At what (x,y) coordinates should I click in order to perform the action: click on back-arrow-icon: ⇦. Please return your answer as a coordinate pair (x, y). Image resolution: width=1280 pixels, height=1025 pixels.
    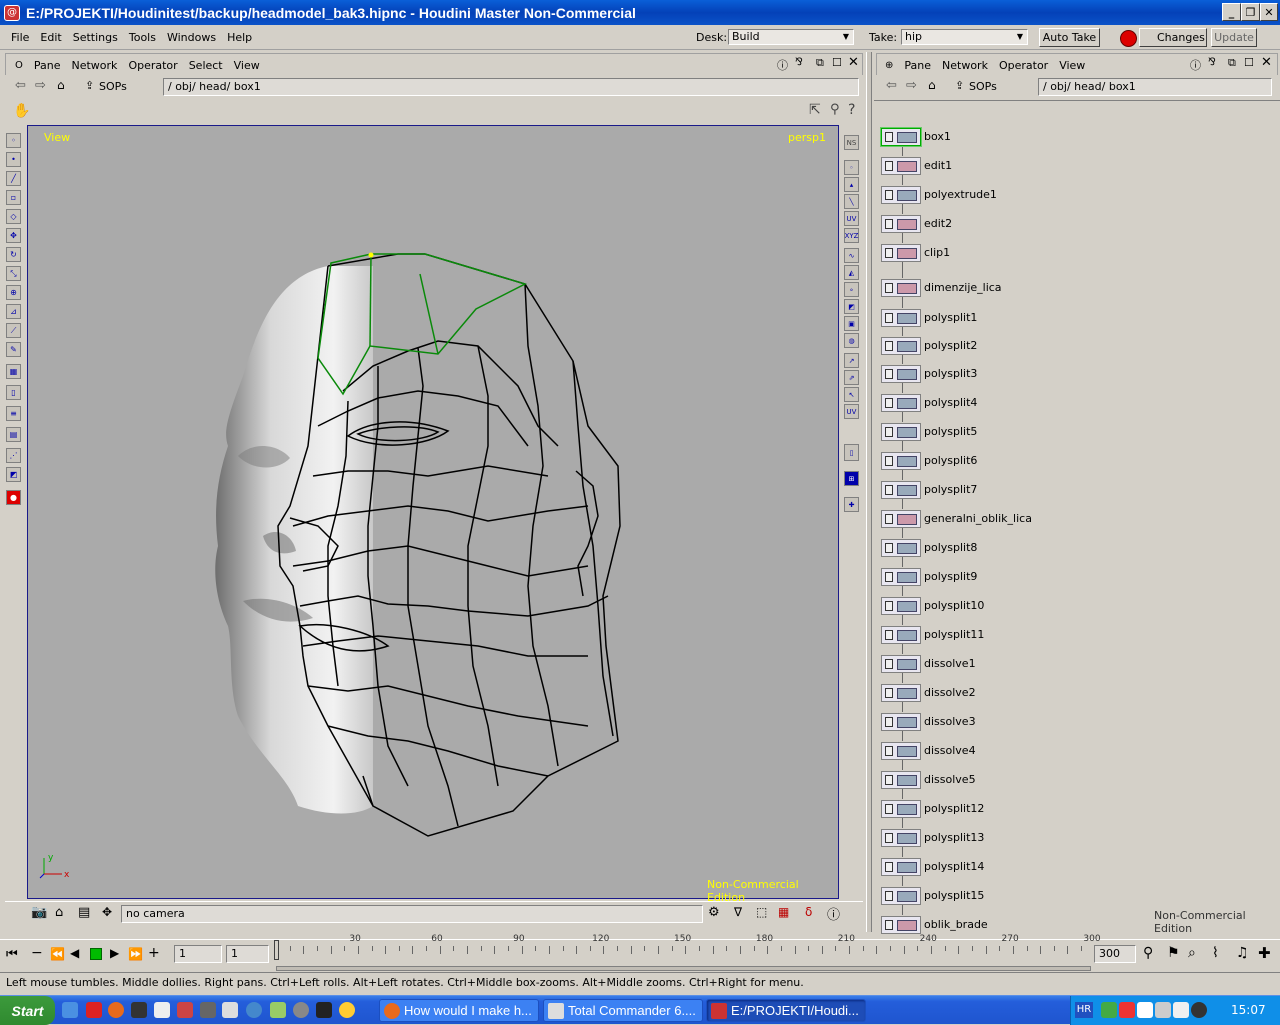
    Looking at the image, I should click on (20, 85).